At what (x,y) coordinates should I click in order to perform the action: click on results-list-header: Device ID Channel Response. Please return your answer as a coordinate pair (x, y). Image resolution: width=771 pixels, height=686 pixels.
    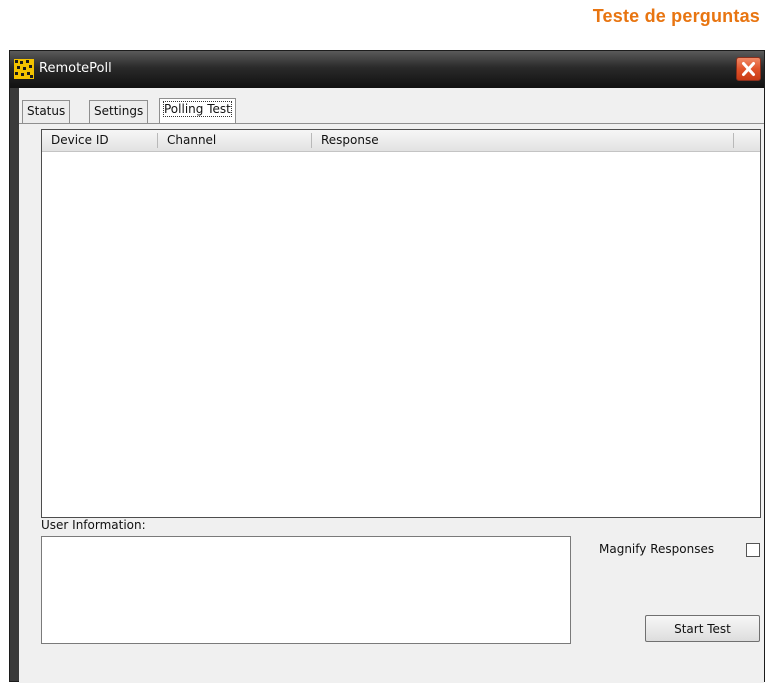
    Looking at the image, I should click on (401, 141).